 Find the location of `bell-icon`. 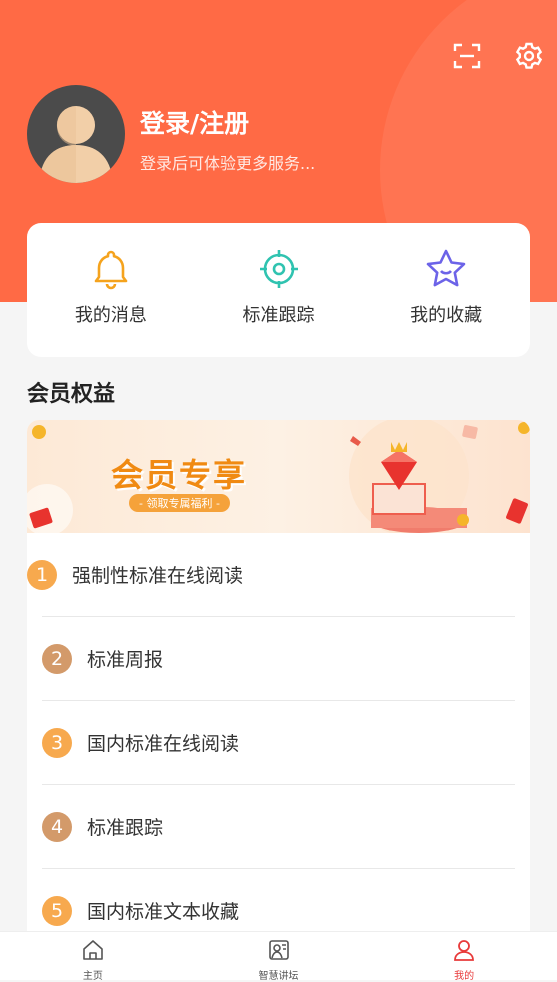

bell-icon is located at coordinates (111, 269).